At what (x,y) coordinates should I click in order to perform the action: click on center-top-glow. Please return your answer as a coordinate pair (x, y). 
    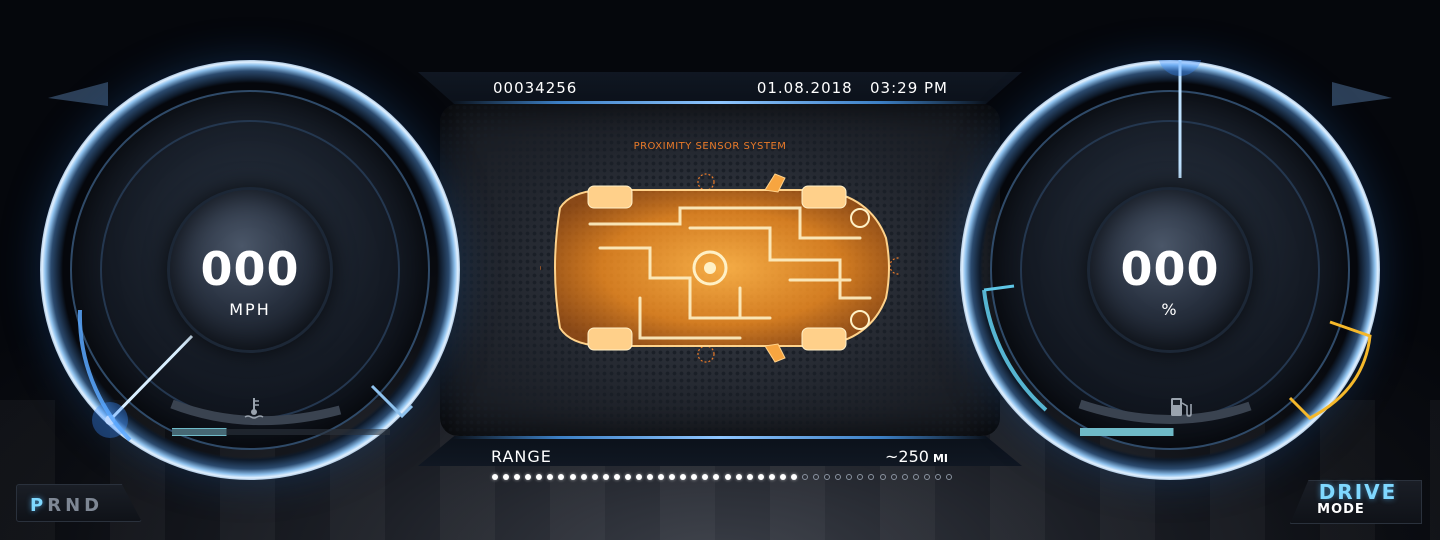
    Looking at the image, I should click on (720, 102).